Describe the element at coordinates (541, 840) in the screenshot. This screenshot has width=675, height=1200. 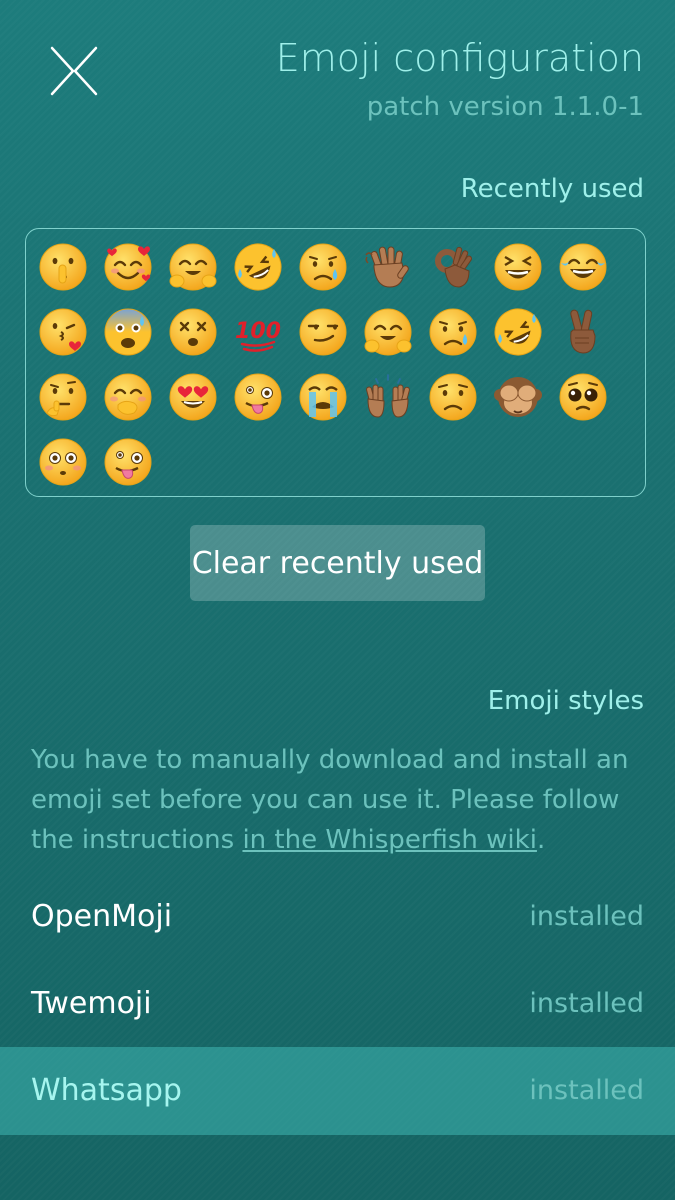
I see `info-text-end: .` at that location.